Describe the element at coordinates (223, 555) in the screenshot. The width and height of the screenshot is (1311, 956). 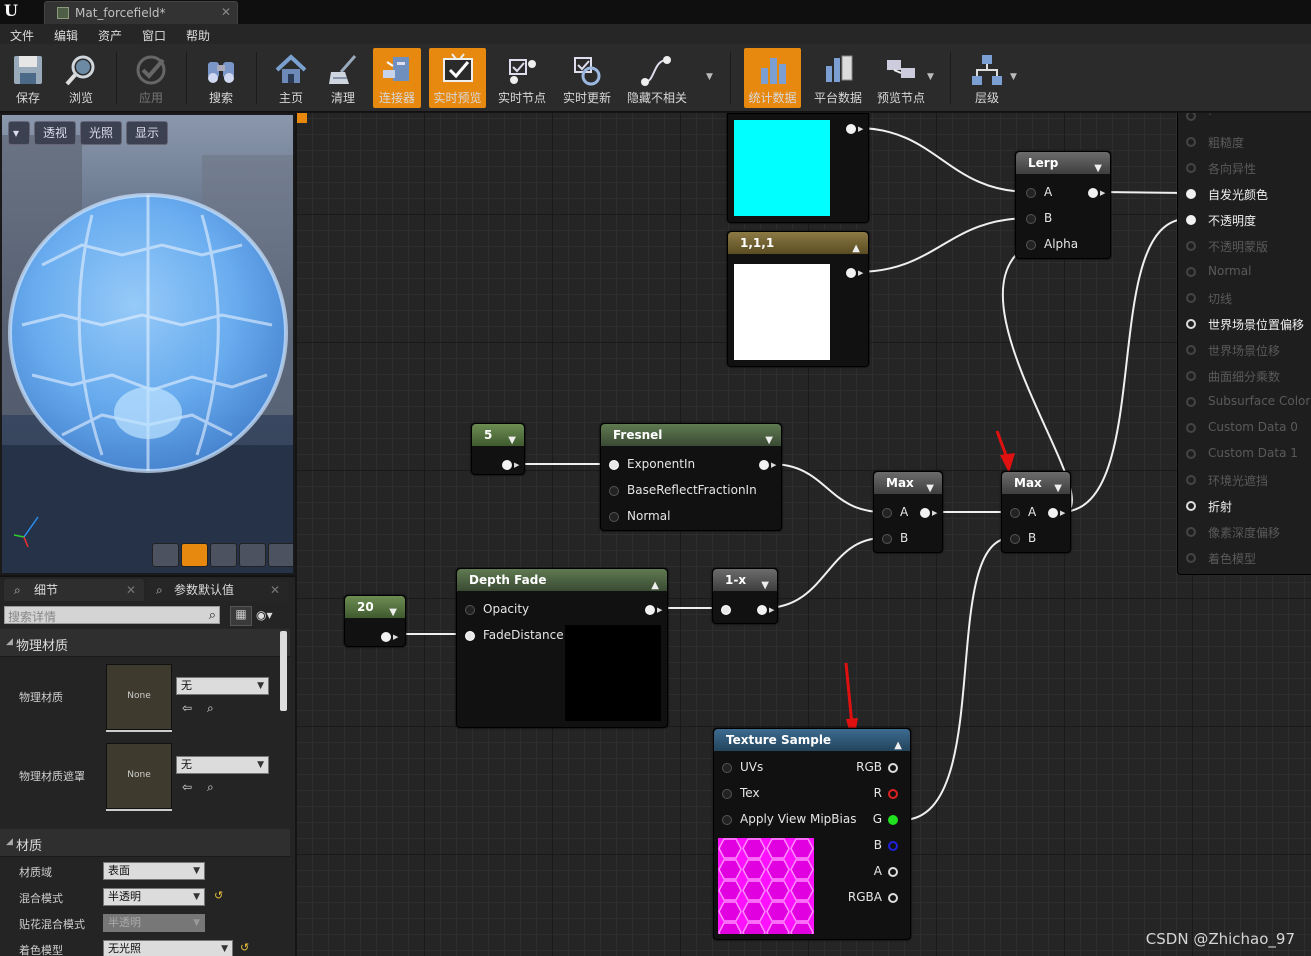
I see `plane-shape-icon` at that location.